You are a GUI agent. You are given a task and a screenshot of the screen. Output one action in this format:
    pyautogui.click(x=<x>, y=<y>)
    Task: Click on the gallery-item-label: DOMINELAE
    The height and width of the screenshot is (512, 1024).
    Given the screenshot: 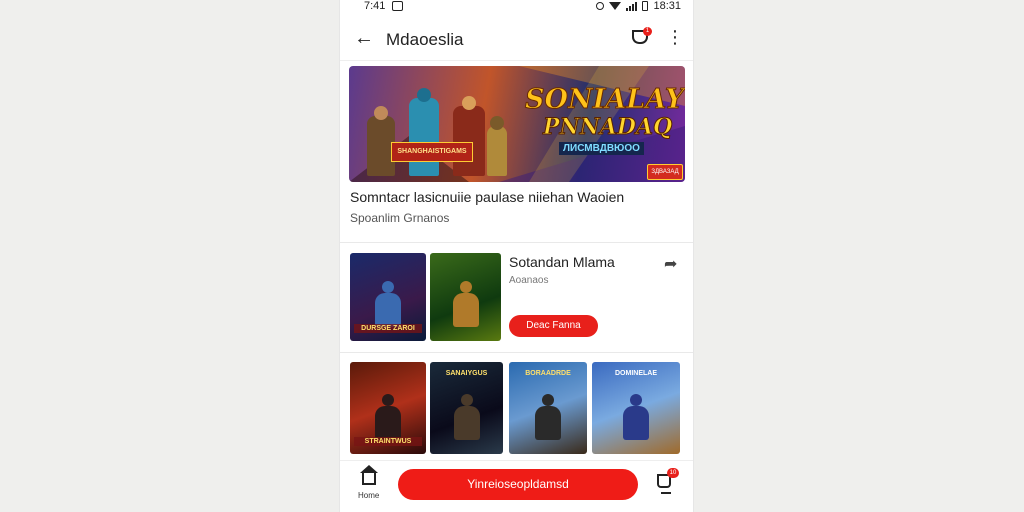 What is the action you would take?
    pyautogui.click(x=636, y=373)
    